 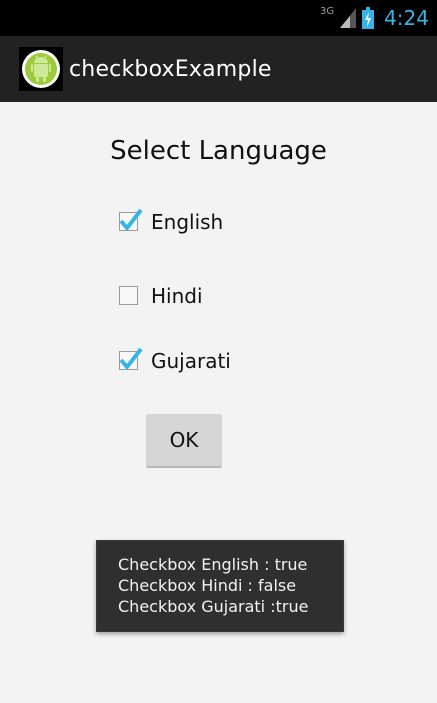 I want to click on checkbox-label: Hindi, so click(x=177, y=296).